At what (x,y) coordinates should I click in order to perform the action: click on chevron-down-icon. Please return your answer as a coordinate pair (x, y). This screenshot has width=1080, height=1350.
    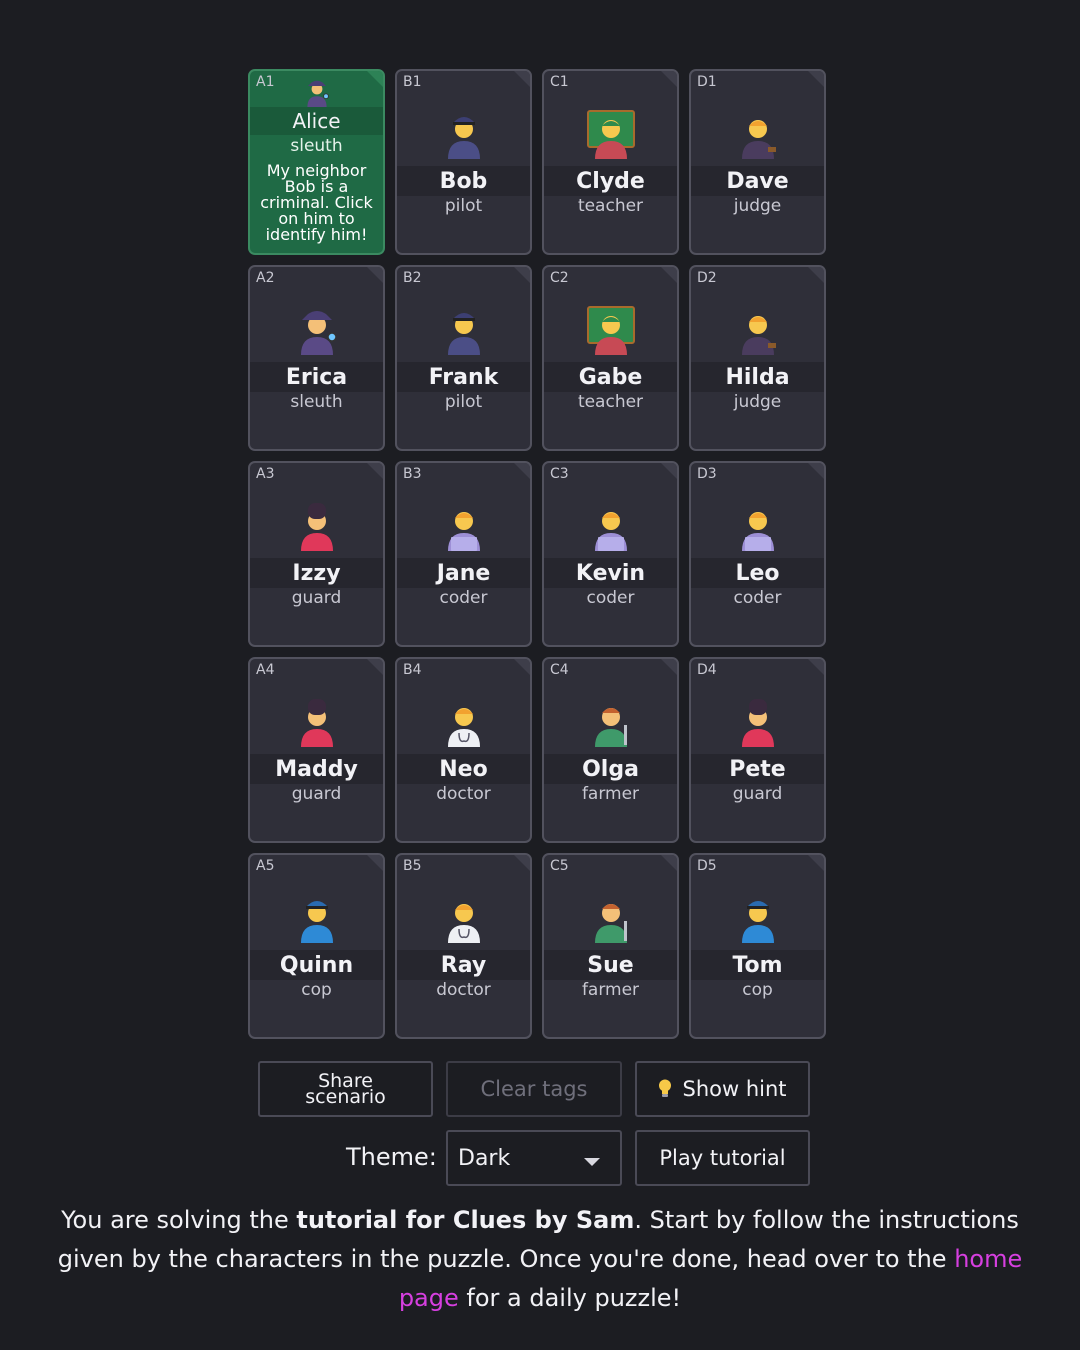
    Looking at the image, I should click on (592, 1162).